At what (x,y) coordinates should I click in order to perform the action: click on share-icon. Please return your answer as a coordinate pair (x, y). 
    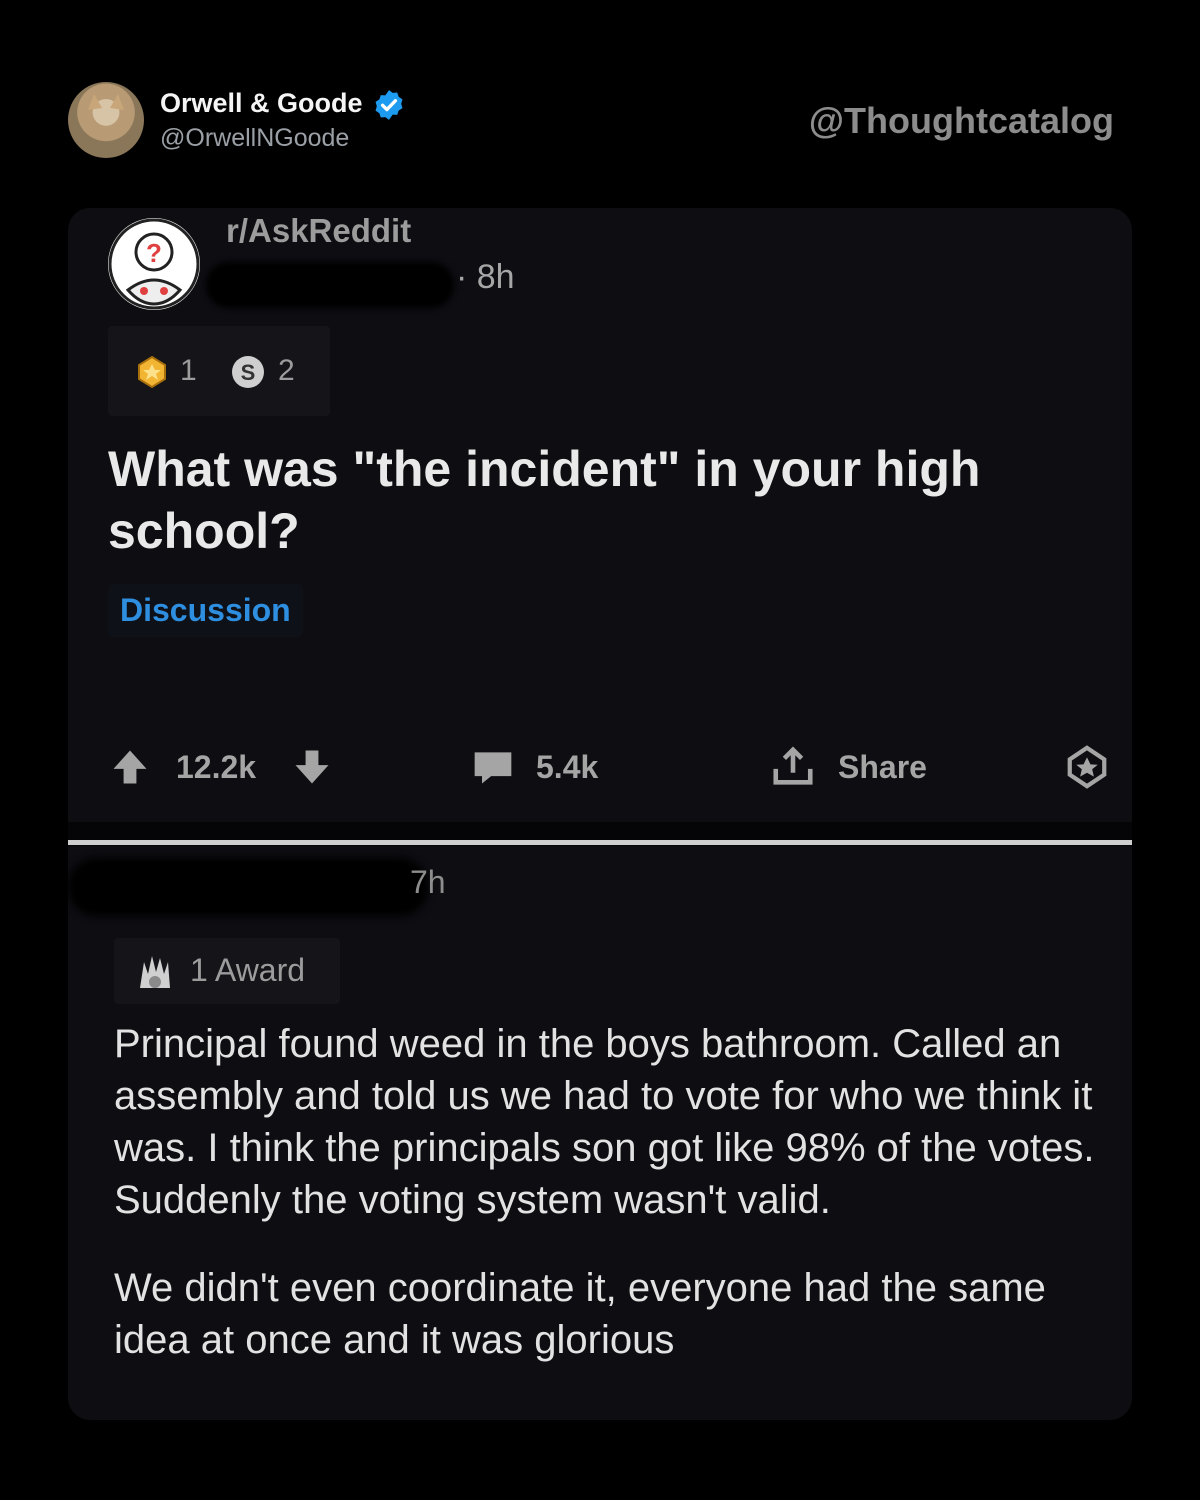
    Looking at the image, I should click on (793, 765).